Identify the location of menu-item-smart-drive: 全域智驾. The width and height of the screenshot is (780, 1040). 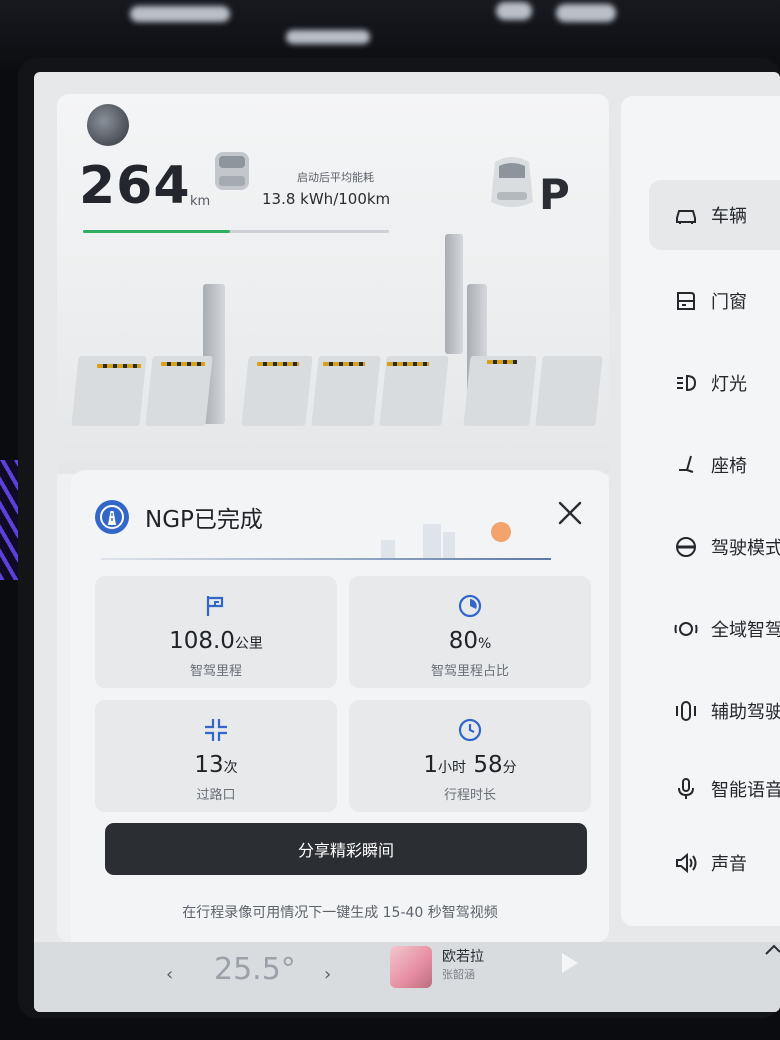
(714, 629).